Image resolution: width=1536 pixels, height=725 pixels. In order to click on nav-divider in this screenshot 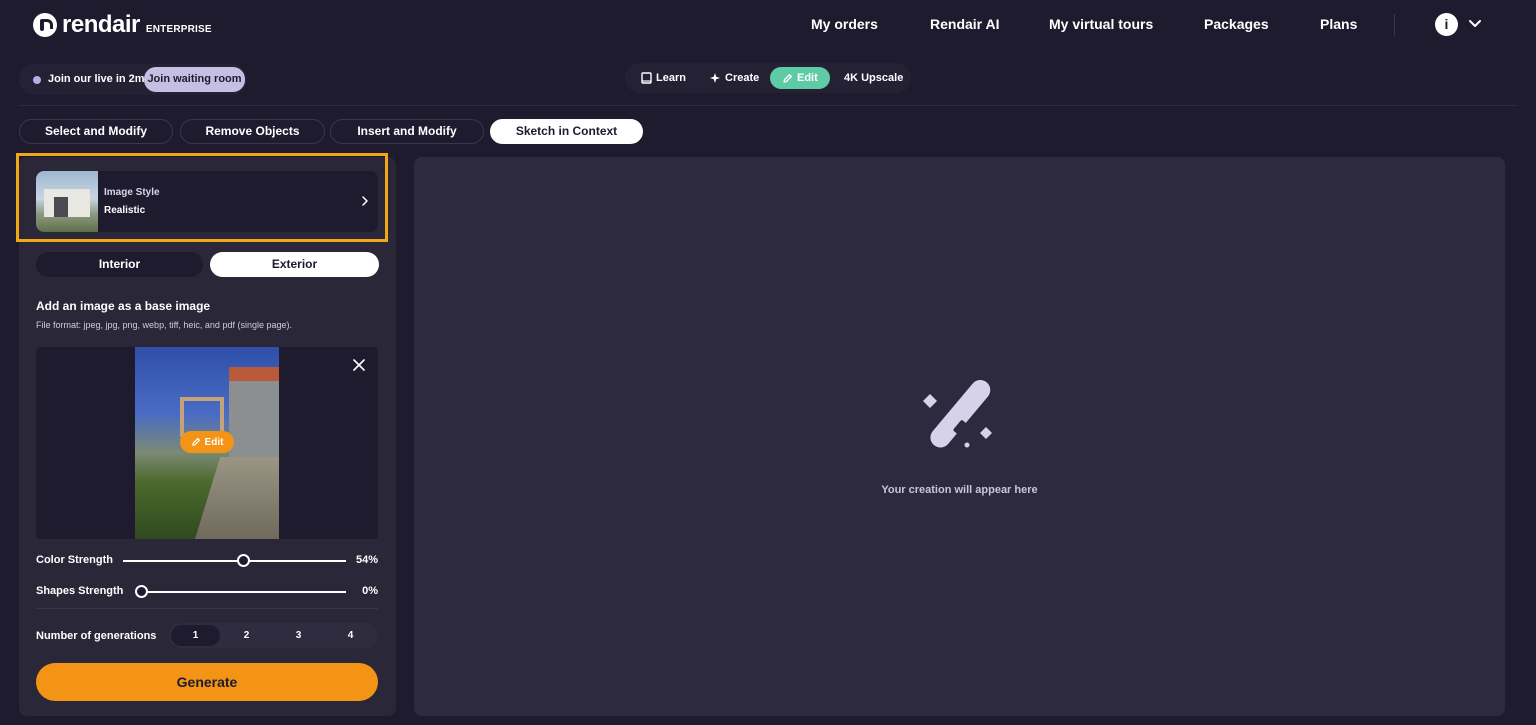, I will do `click(1394, 25)`.